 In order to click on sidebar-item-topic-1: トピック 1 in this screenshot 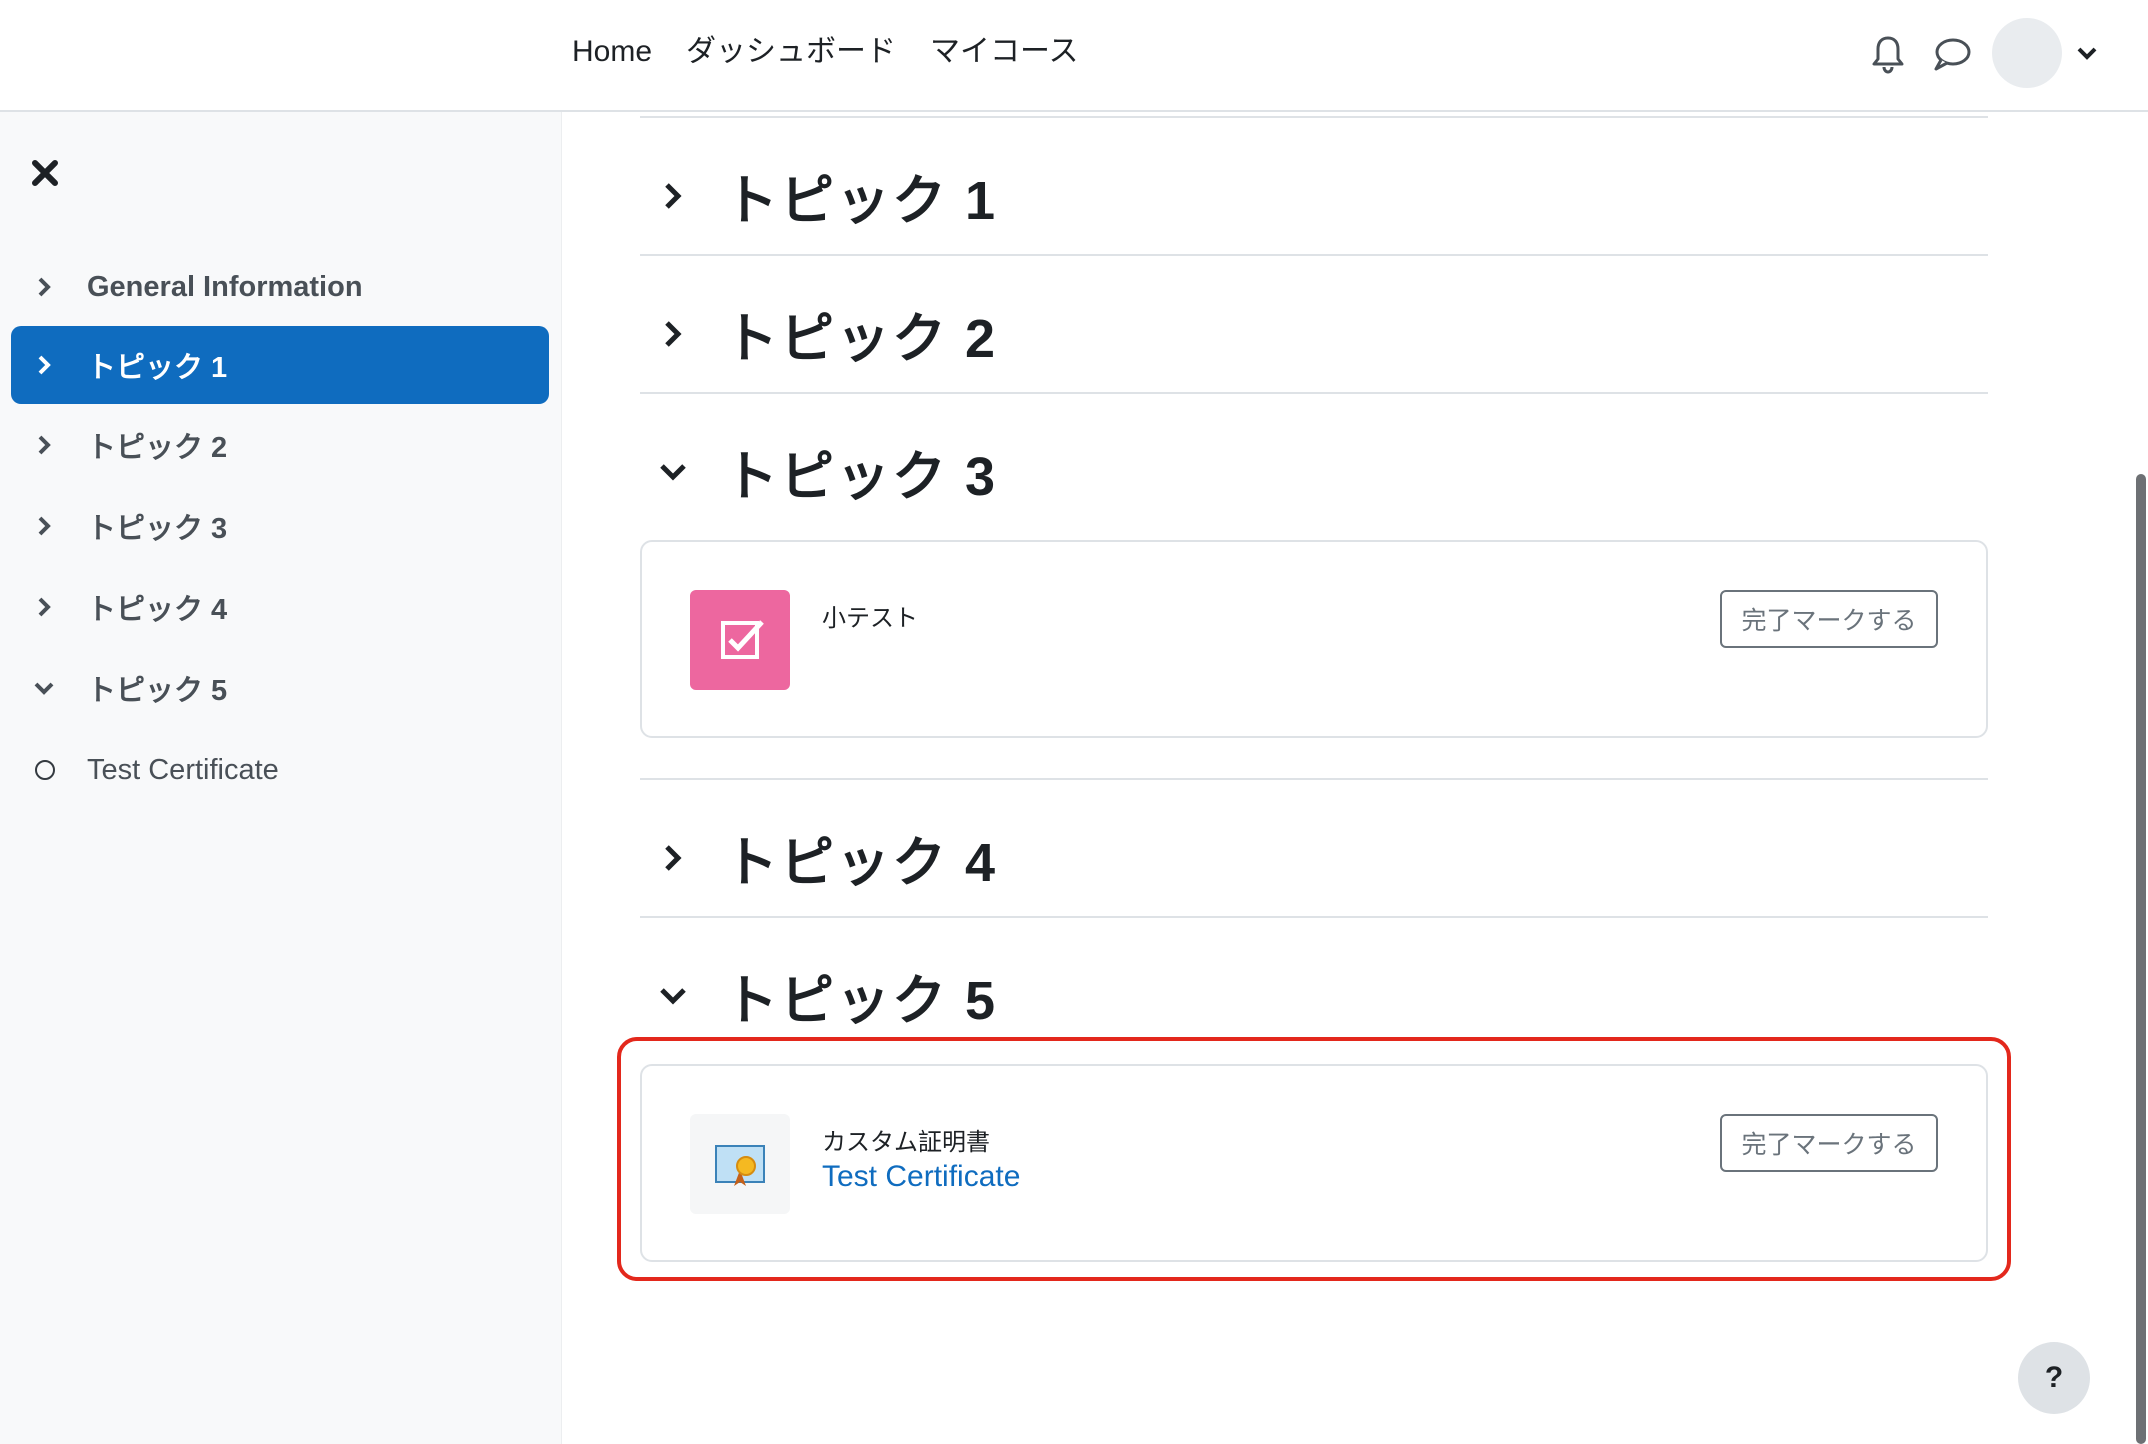, I will do `click(280, 365)`.